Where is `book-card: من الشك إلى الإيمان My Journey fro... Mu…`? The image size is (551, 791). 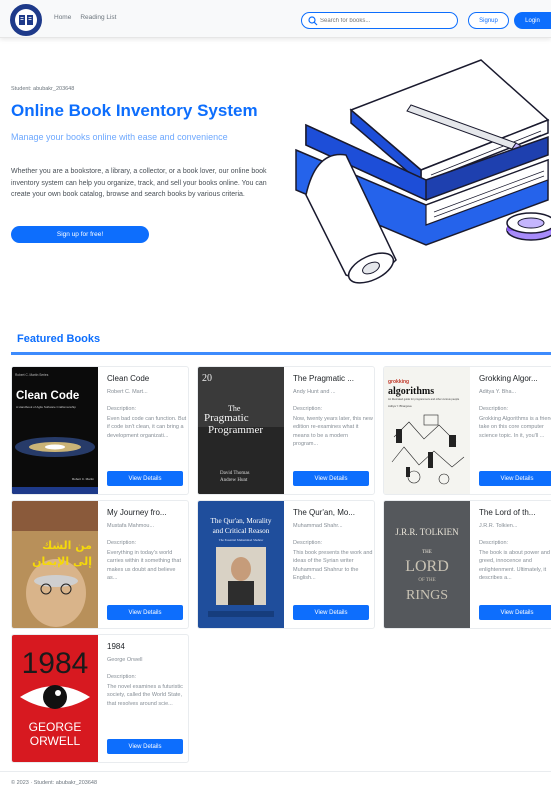 book-card: من الشك إلى الإيمان My Journey fro... Mu… is located at coordinates (100, 564).